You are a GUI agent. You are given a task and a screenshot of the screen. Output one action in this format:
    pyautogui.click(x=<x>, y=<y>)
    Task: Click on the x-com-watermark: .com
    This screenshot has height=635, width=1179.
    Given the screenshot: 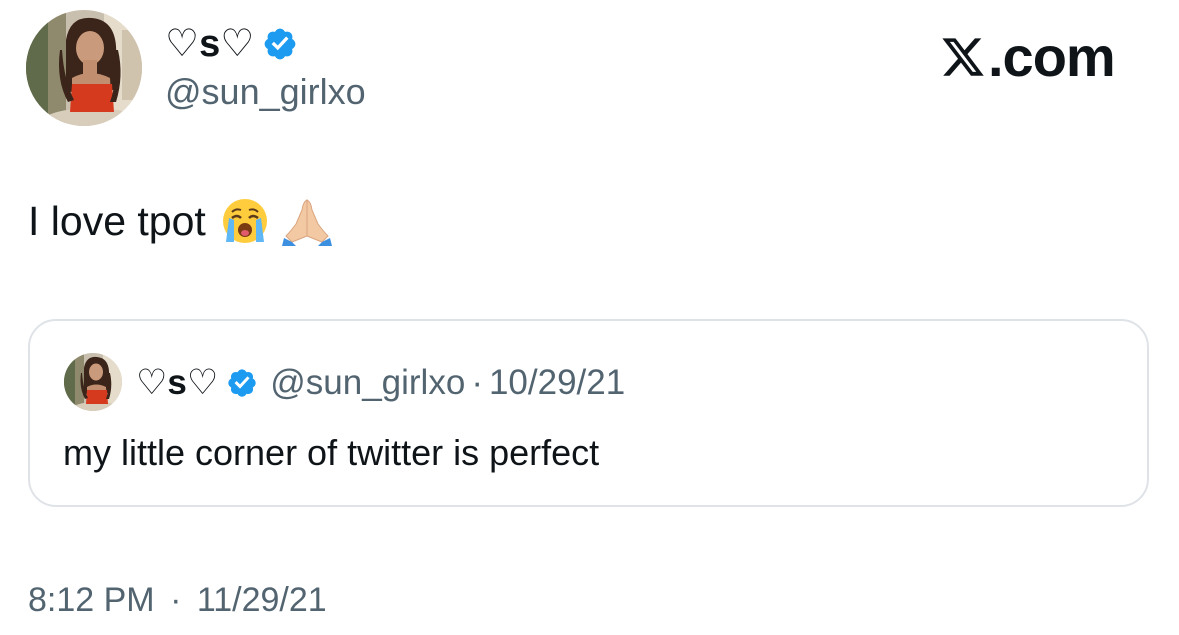 What is the action you would take?
    pyautogui.click(x=1028, y=56)
    